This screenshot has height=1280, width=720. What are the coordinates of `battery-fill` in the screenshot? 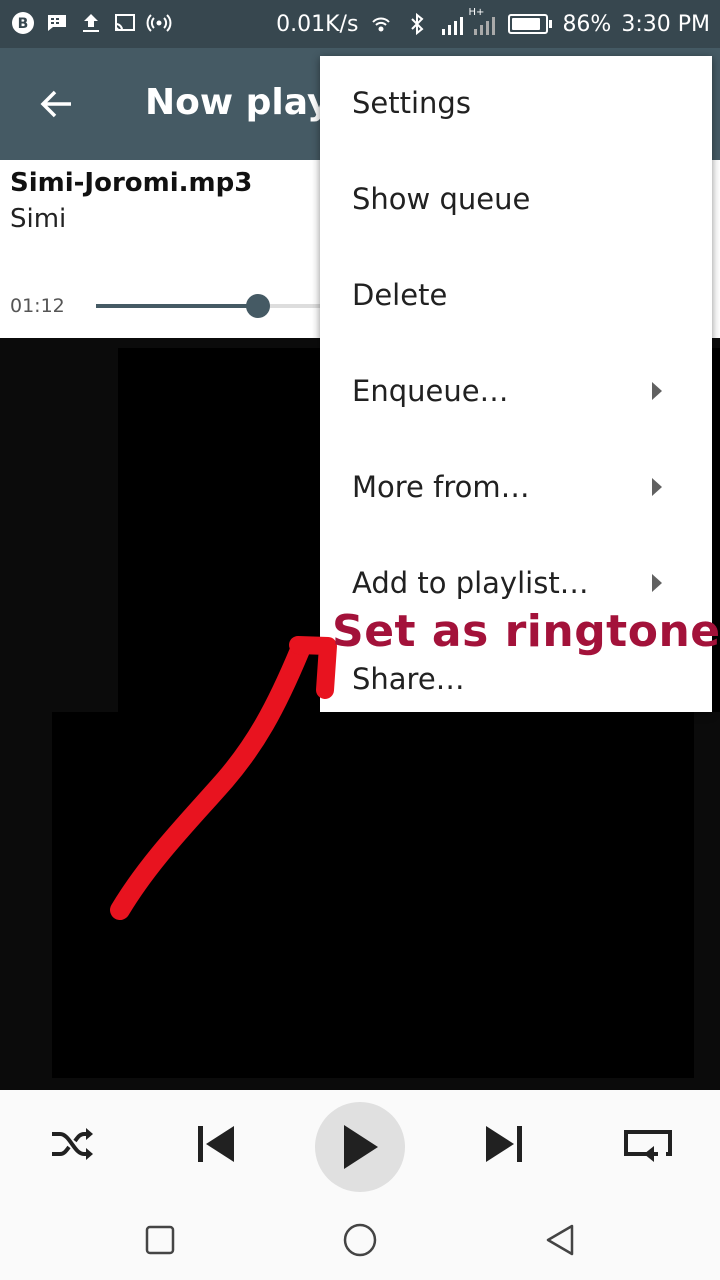 It's located at (526, 24).